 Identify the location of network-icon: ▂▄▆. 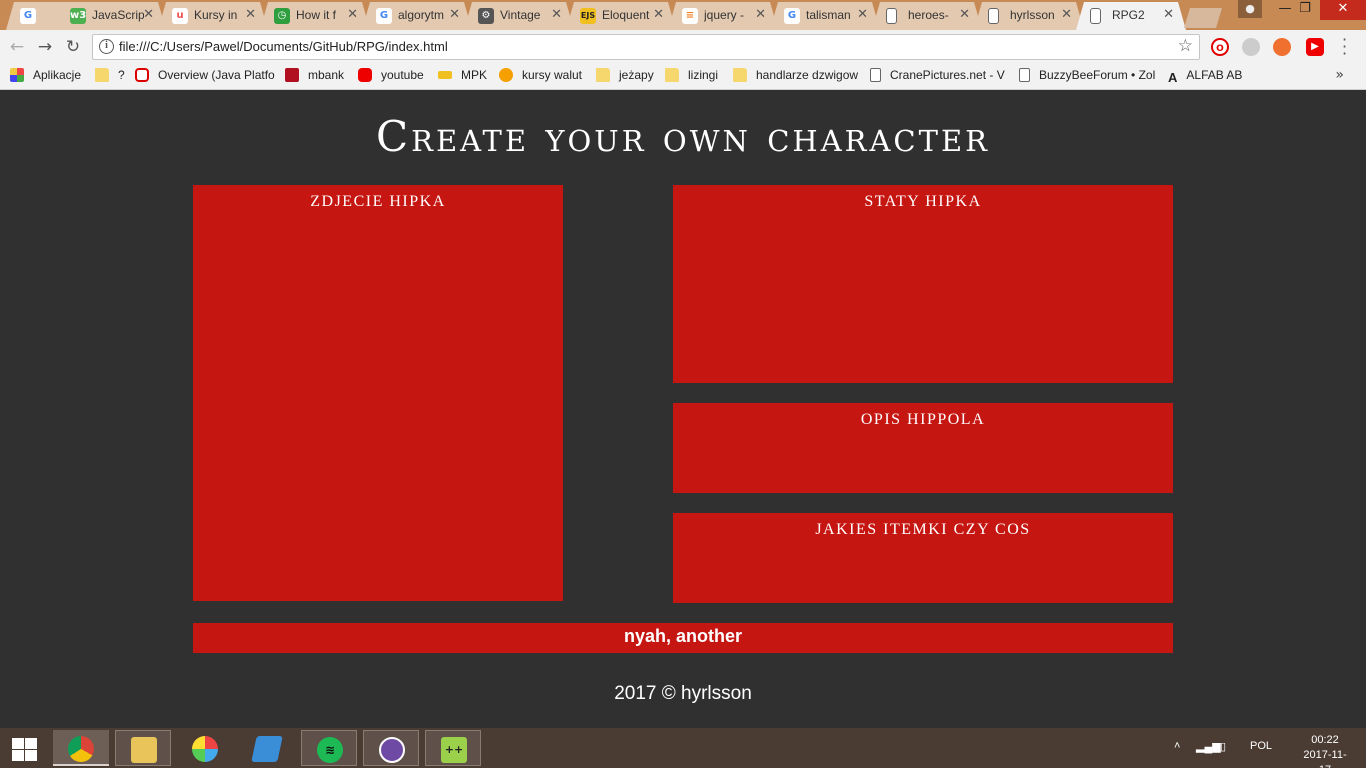
(1208, 746).